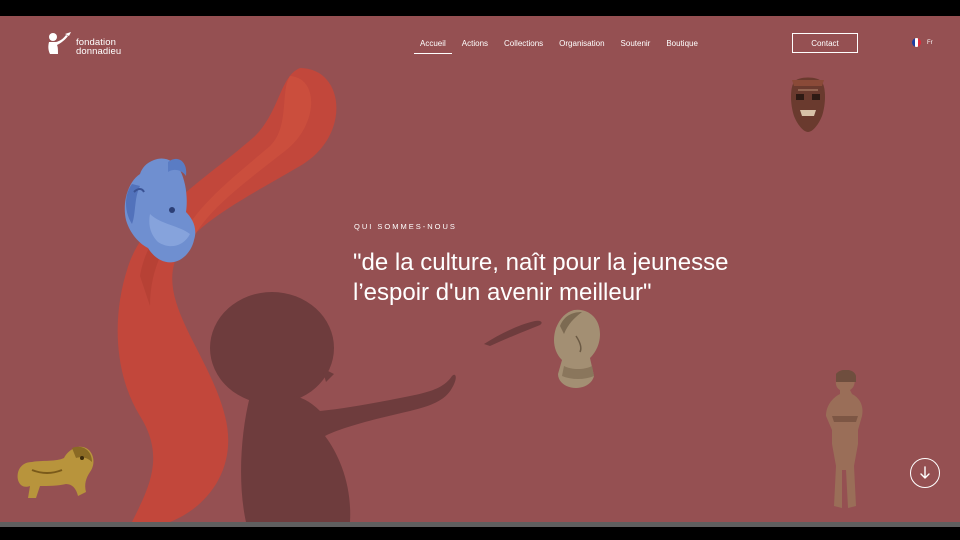 The width and height of the screenshot is (960, 540). What do you see at coordinates (577, 348) in the screenshot?
I see `stone-bust-sculpture` at bounding box center [577, 348].